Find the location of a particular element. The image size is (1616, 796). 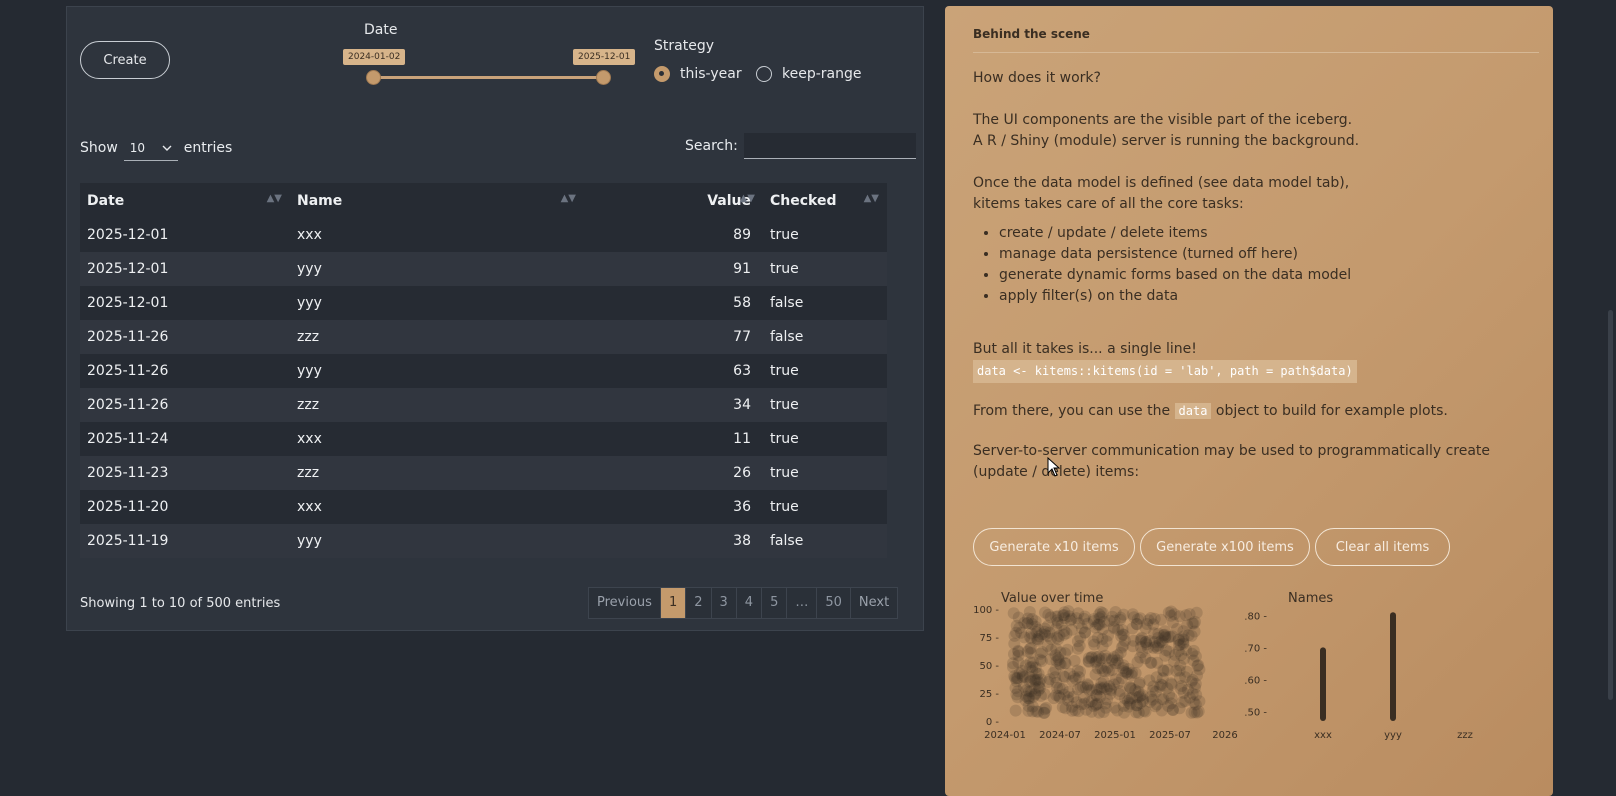

cell-value: 34 is located at coordinates (673, 405).